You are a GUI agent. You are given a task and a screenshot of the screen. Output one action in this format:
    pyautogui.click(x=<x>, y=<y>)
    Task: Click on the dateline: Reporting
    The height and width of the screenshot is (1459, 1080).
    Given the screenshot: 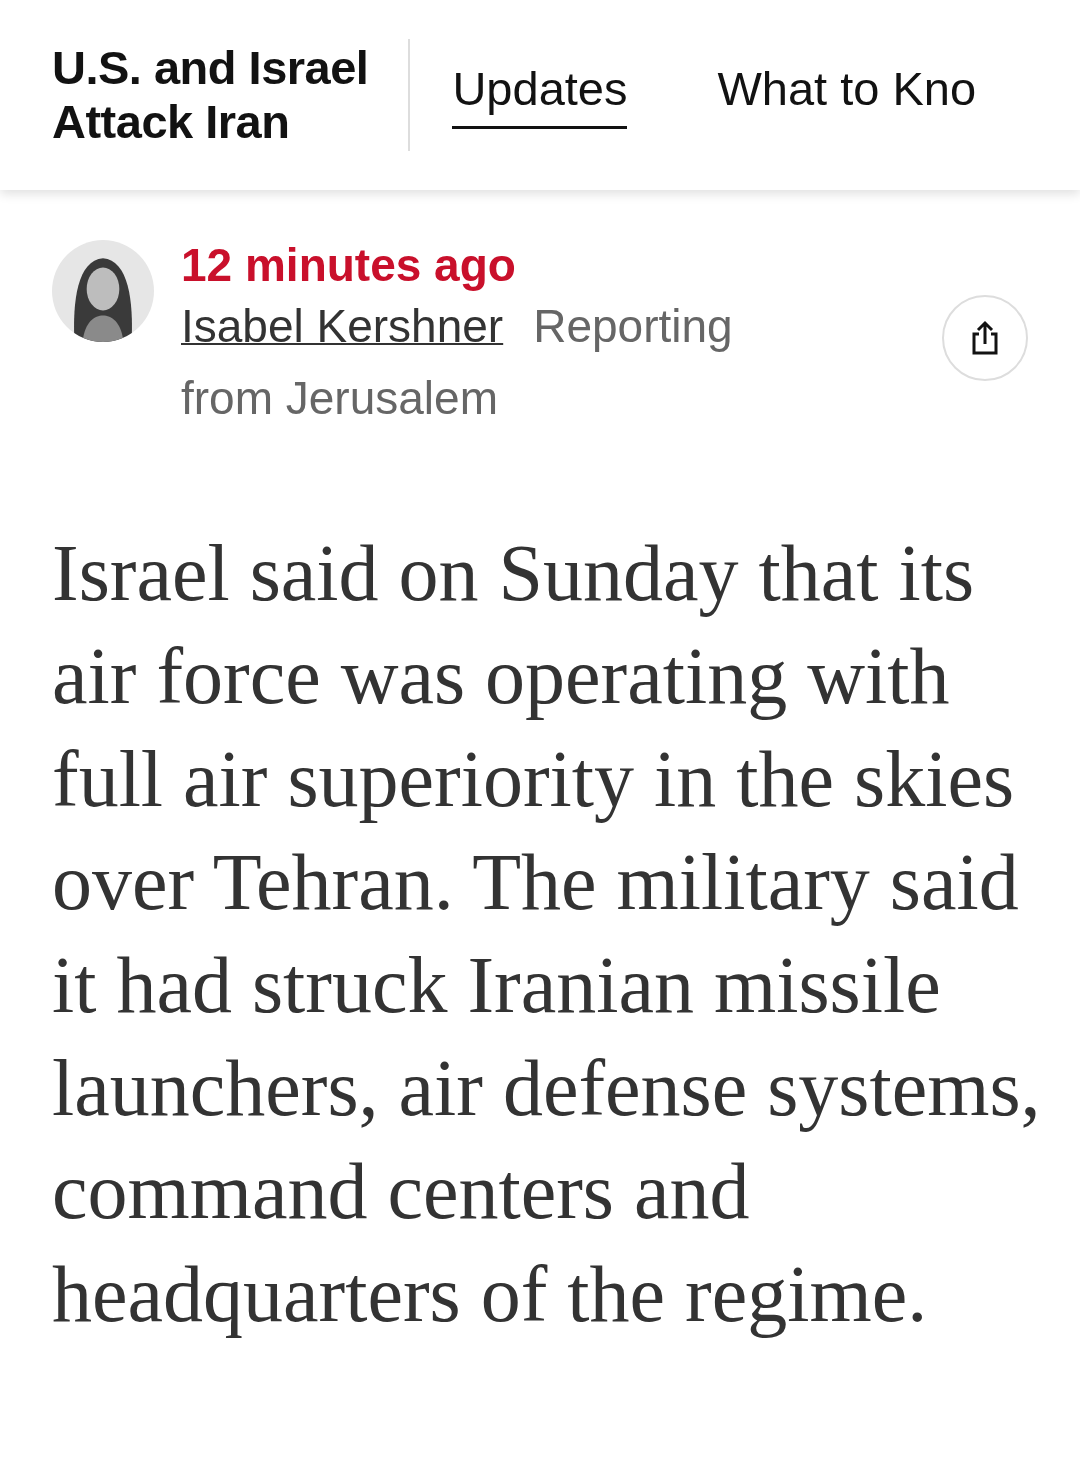 What is the action you would take?
    pyautogui.click(x=633, y=326)
    